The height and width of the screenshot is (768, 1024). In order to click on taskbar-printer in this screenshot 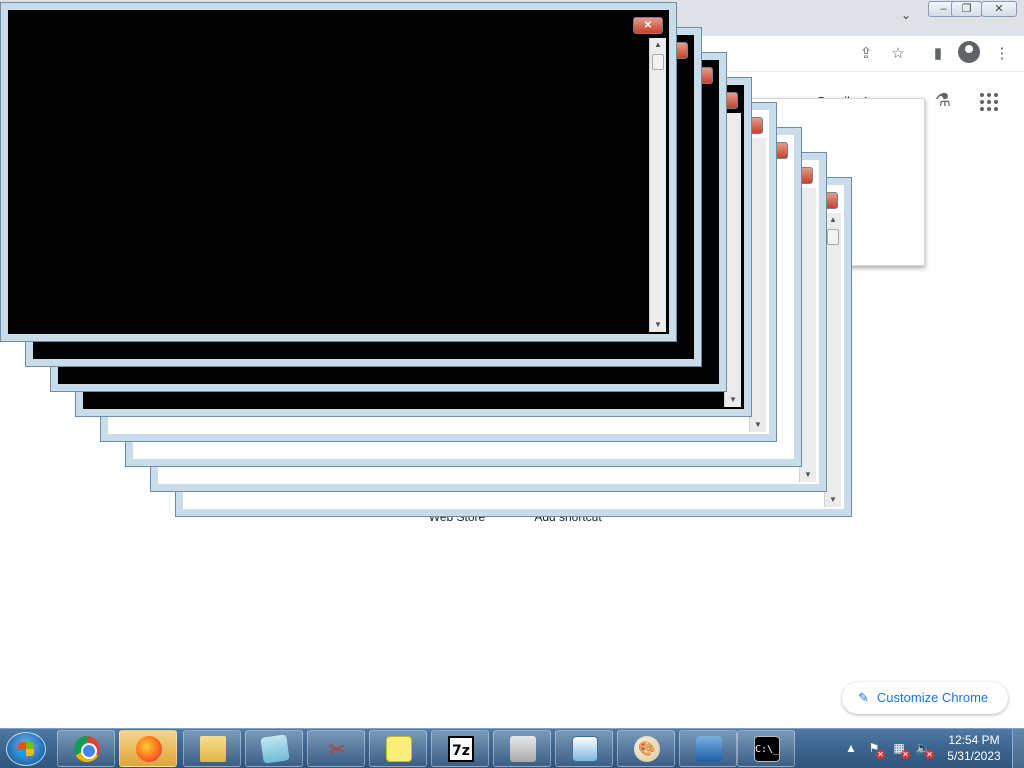, I will do `click(522, 748)`.